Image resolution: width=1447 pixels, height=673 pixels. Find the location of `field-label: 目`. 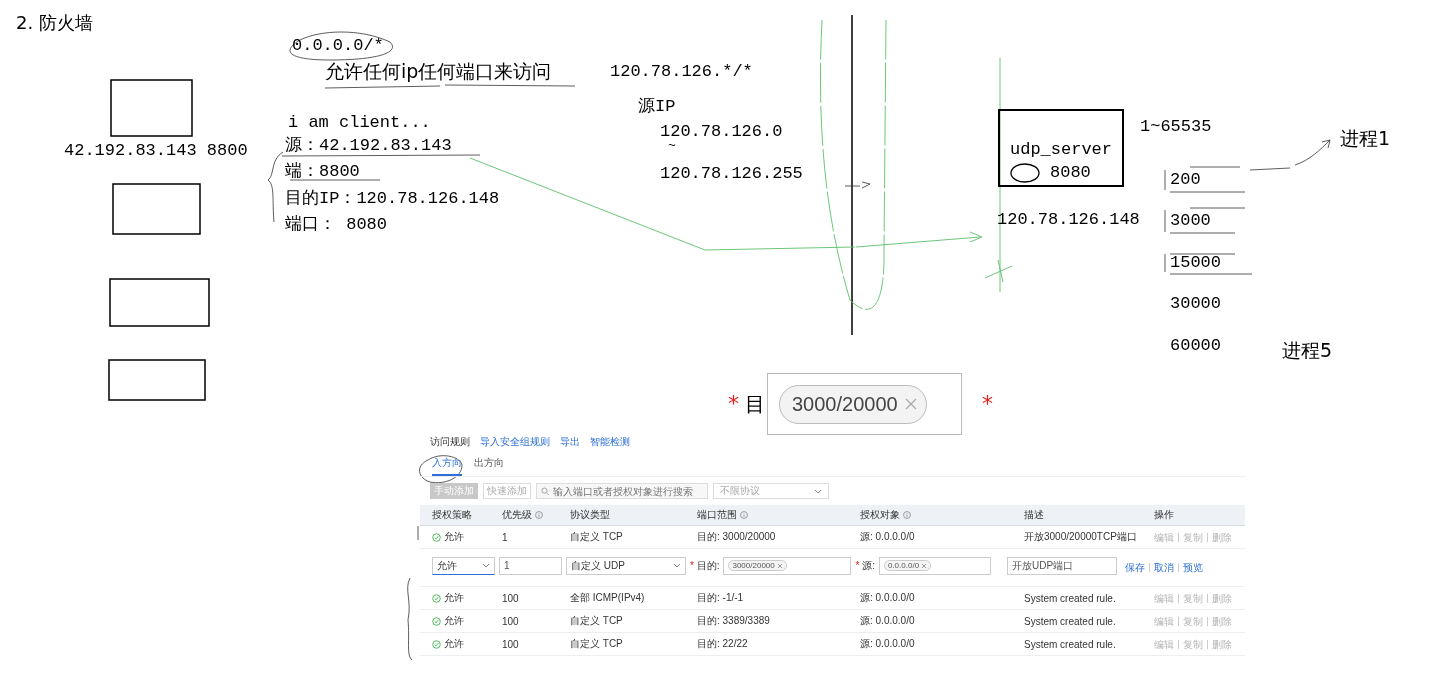

field-label: 目 is located at coordinates (755, 404).